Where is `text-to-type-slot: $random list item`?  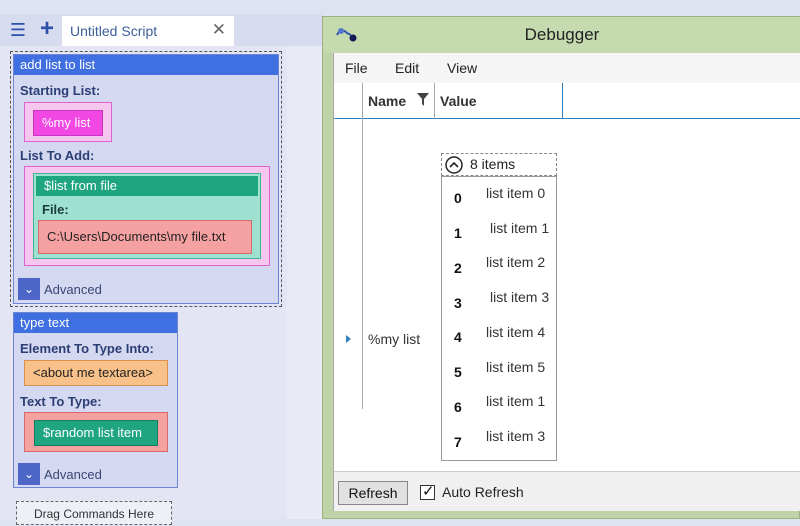 text-to-type-slot: $random list item is located at coordinates (96, 432).